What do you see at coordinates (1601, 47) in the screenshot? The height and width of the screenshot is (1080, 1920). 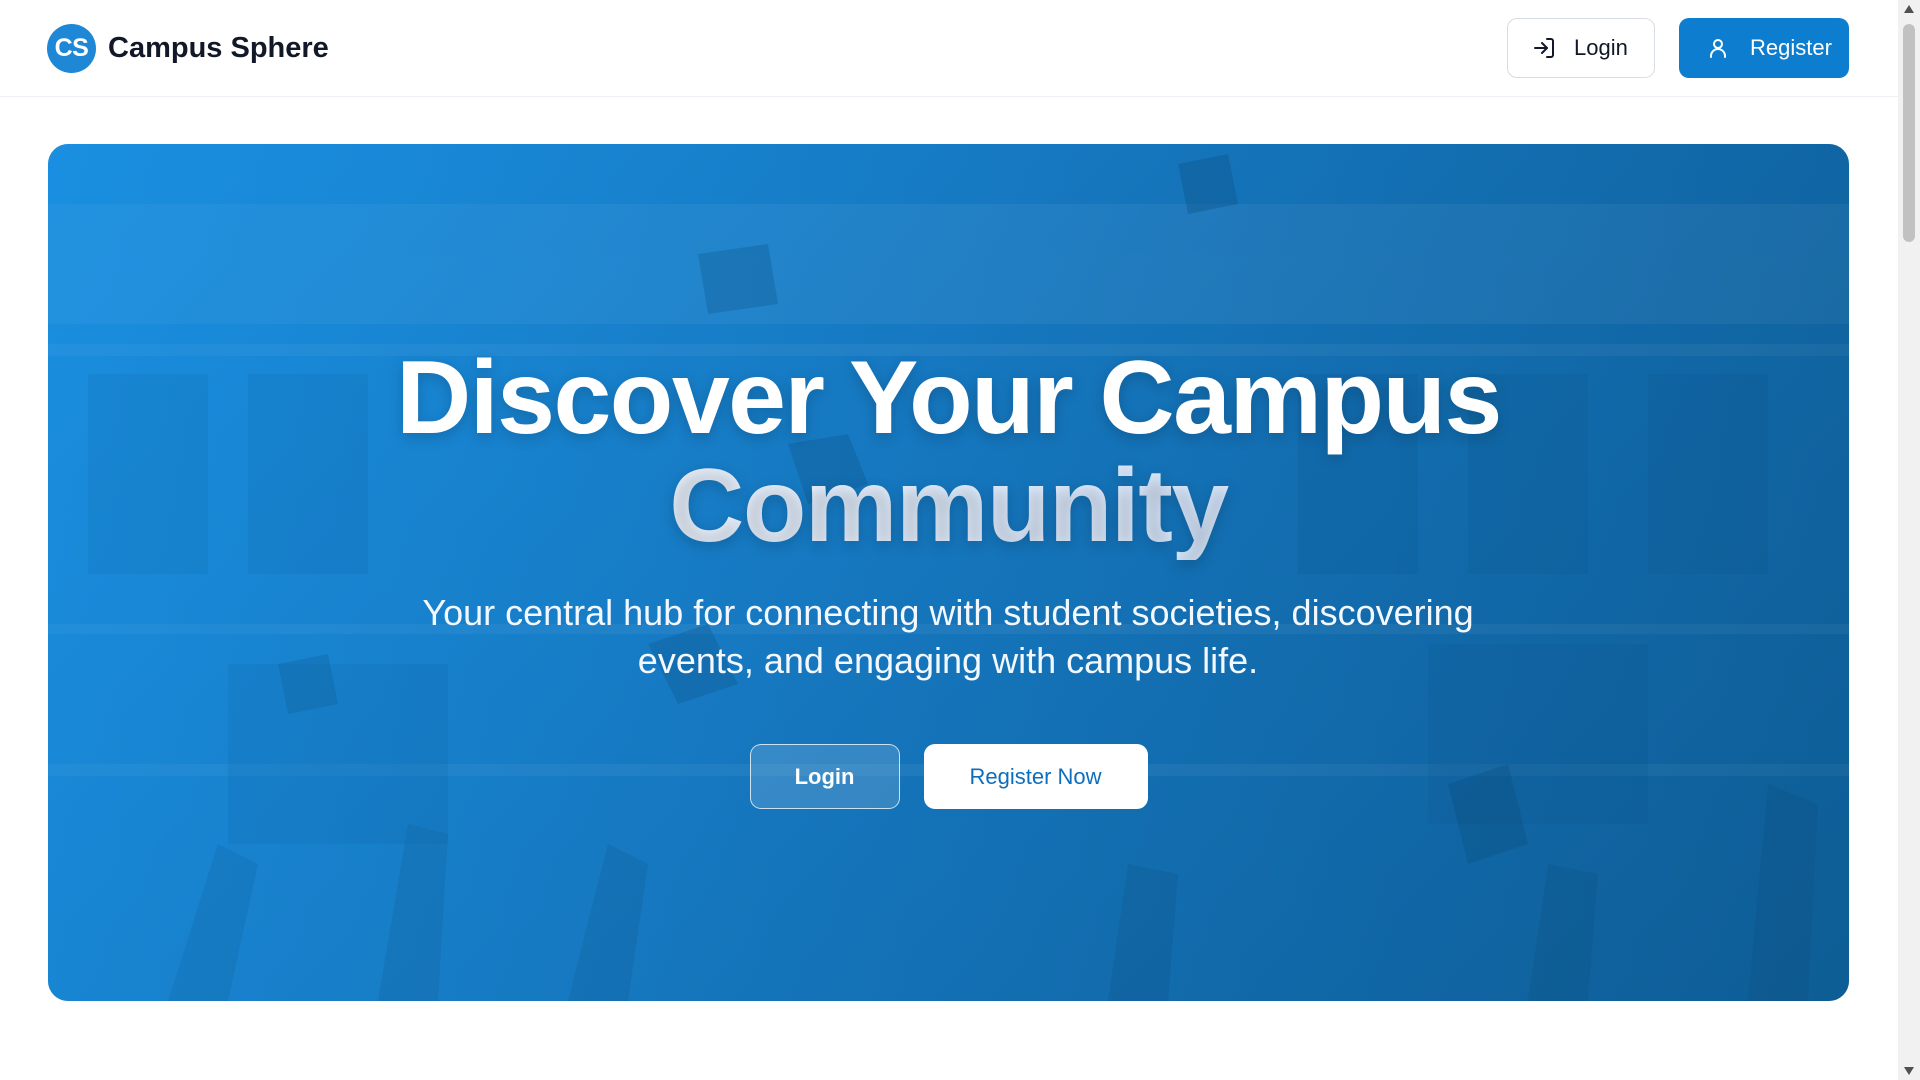 I see `header-login-label: Login` at bounding box center [1601, 47].